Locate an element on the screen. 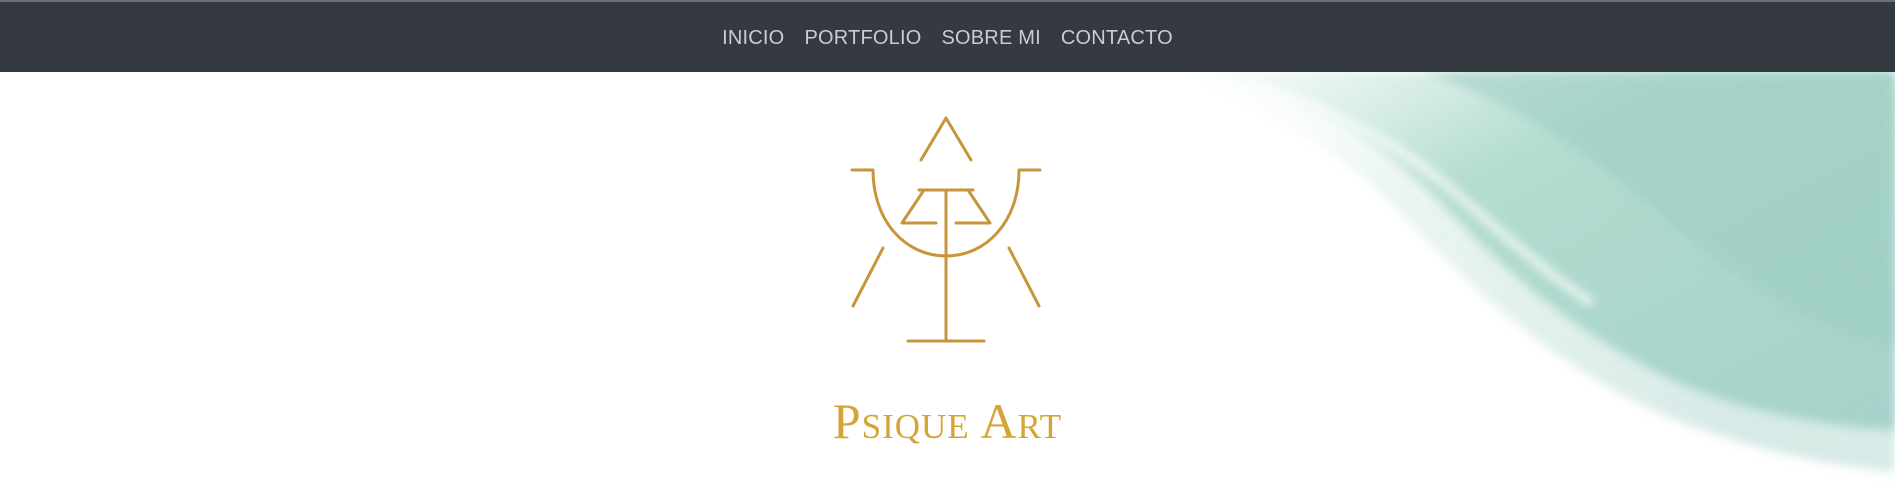 This screenshot has width=1895, height=489. nav-item-inicio: INICIO is located at coordinates (753, 38).